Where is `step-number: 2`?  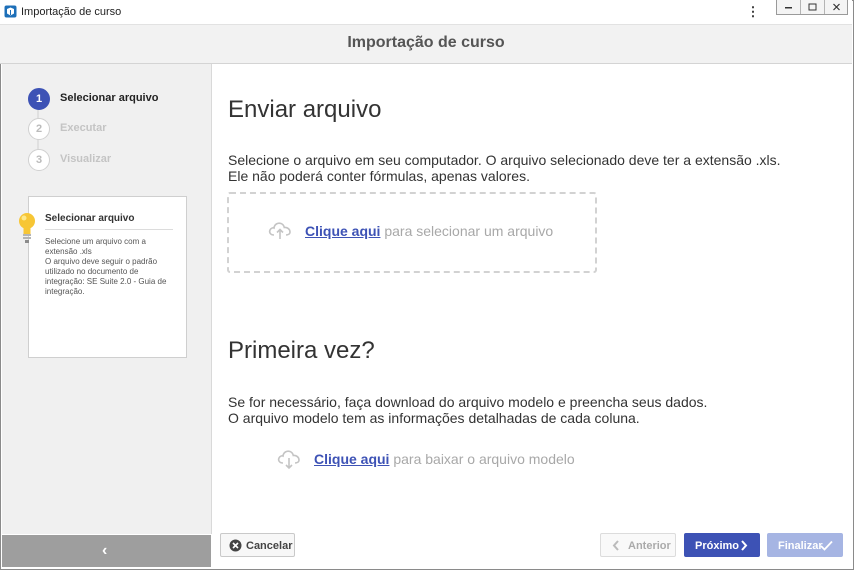 step-number: 2 is located at coordinates (39, 129).